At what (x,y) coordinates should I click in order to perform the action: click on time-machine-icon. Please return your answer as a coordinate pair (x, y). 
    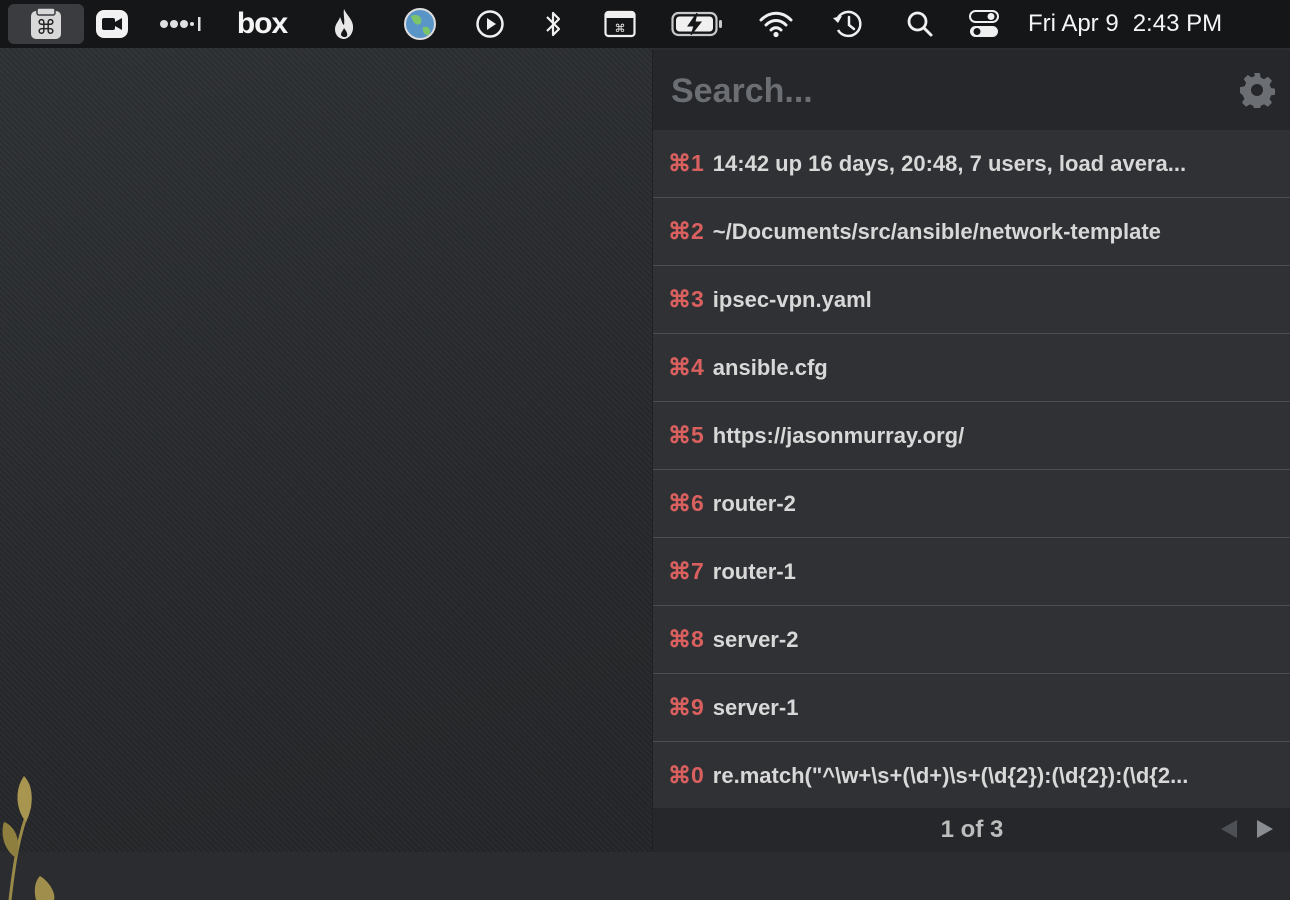
    Looking at the image, I should click on (847, 24).